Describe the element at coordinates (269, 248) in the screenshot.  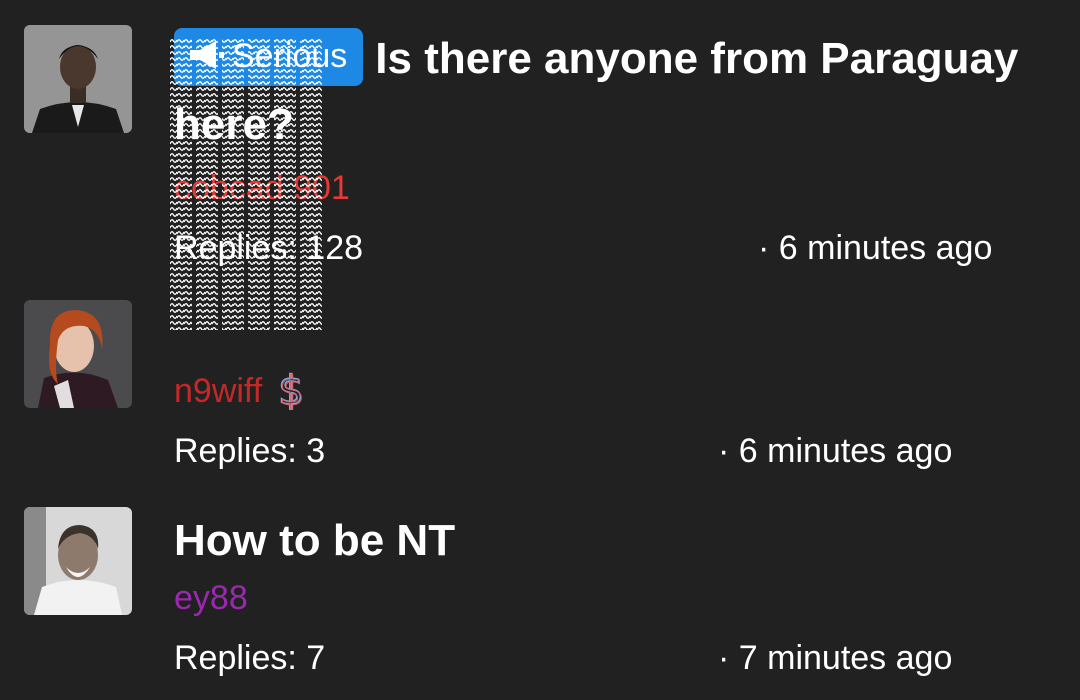
I see `reply-count: Replies: 128` at that location.